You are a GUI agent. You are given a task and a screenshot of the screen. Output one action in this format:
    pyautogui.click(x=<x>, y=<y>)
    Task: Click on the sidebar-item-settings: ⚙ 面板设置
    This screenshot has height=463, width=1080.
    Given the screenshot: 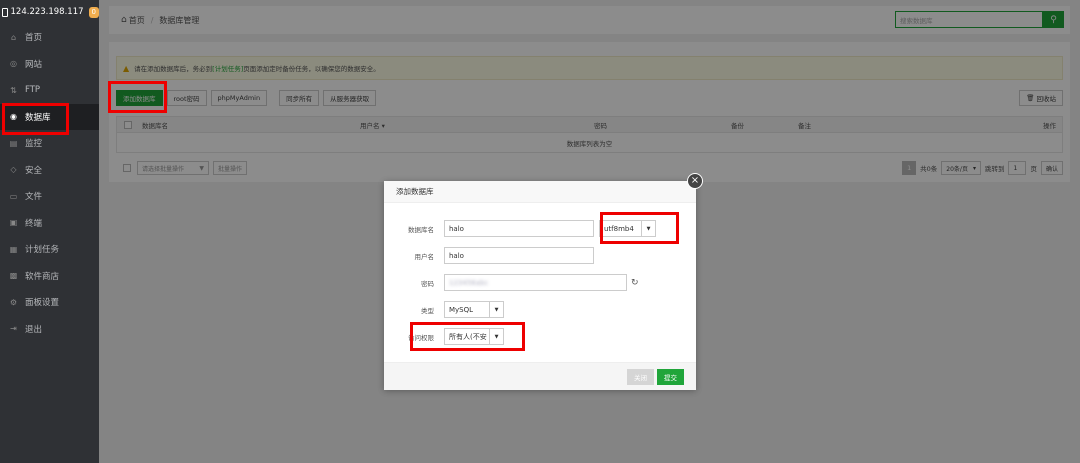 What is the action you would take?
    pyautogui.click(x=49, y=302)
    